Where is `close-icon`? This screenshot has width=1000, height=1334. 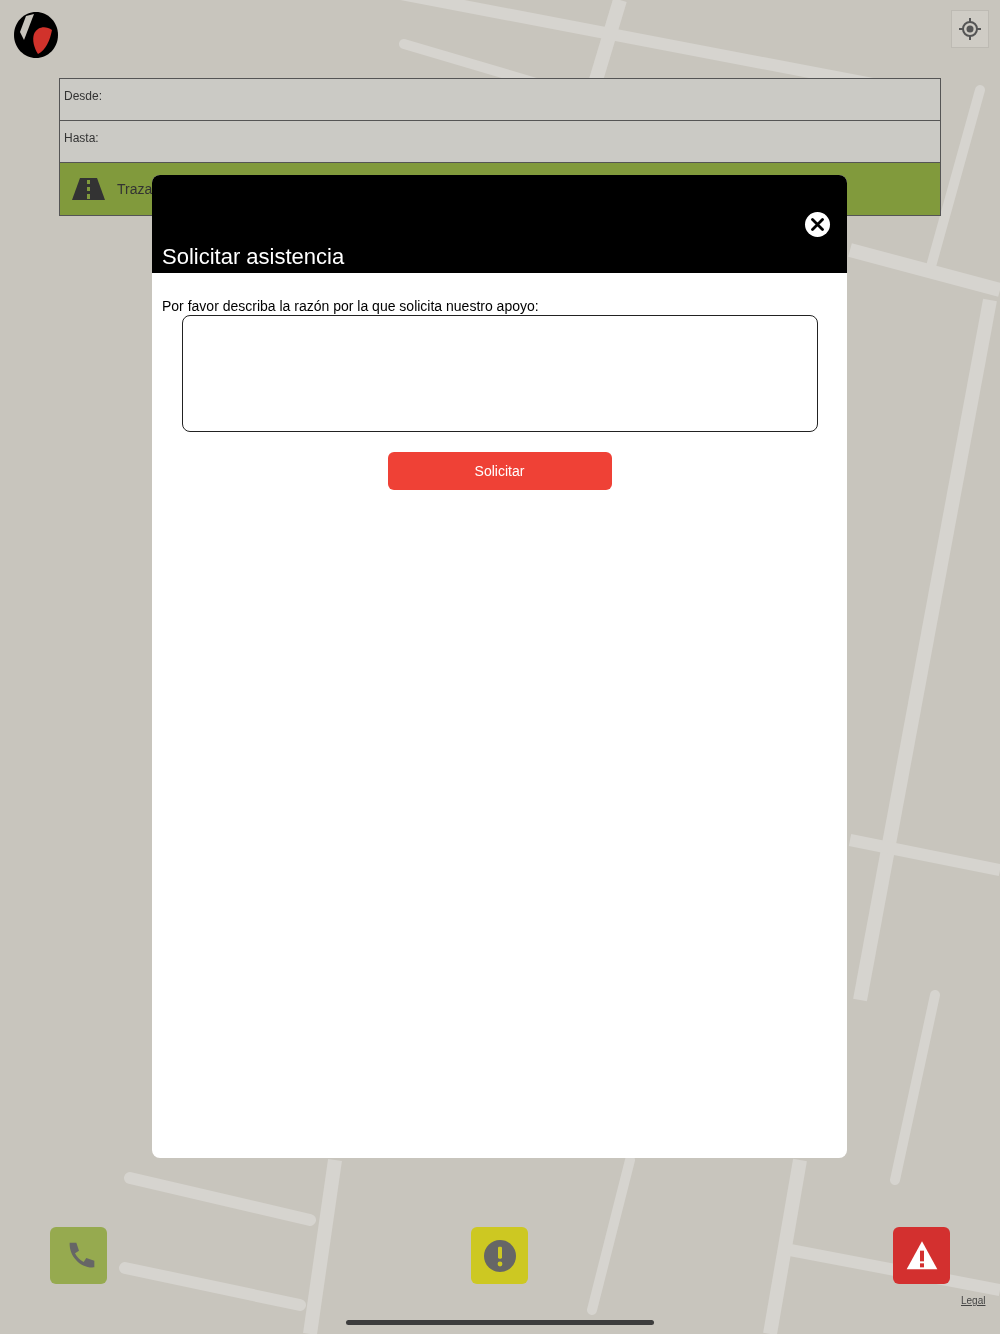 close-icon is located at coordinates (817, 224).